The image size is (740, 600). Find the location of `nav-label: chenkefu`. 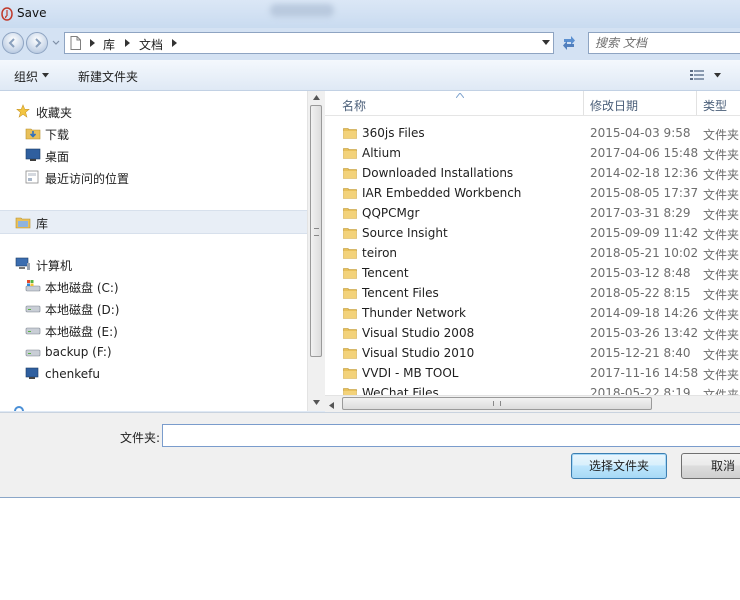

nav-label: chenkefu is located at coordinates (72, 374).